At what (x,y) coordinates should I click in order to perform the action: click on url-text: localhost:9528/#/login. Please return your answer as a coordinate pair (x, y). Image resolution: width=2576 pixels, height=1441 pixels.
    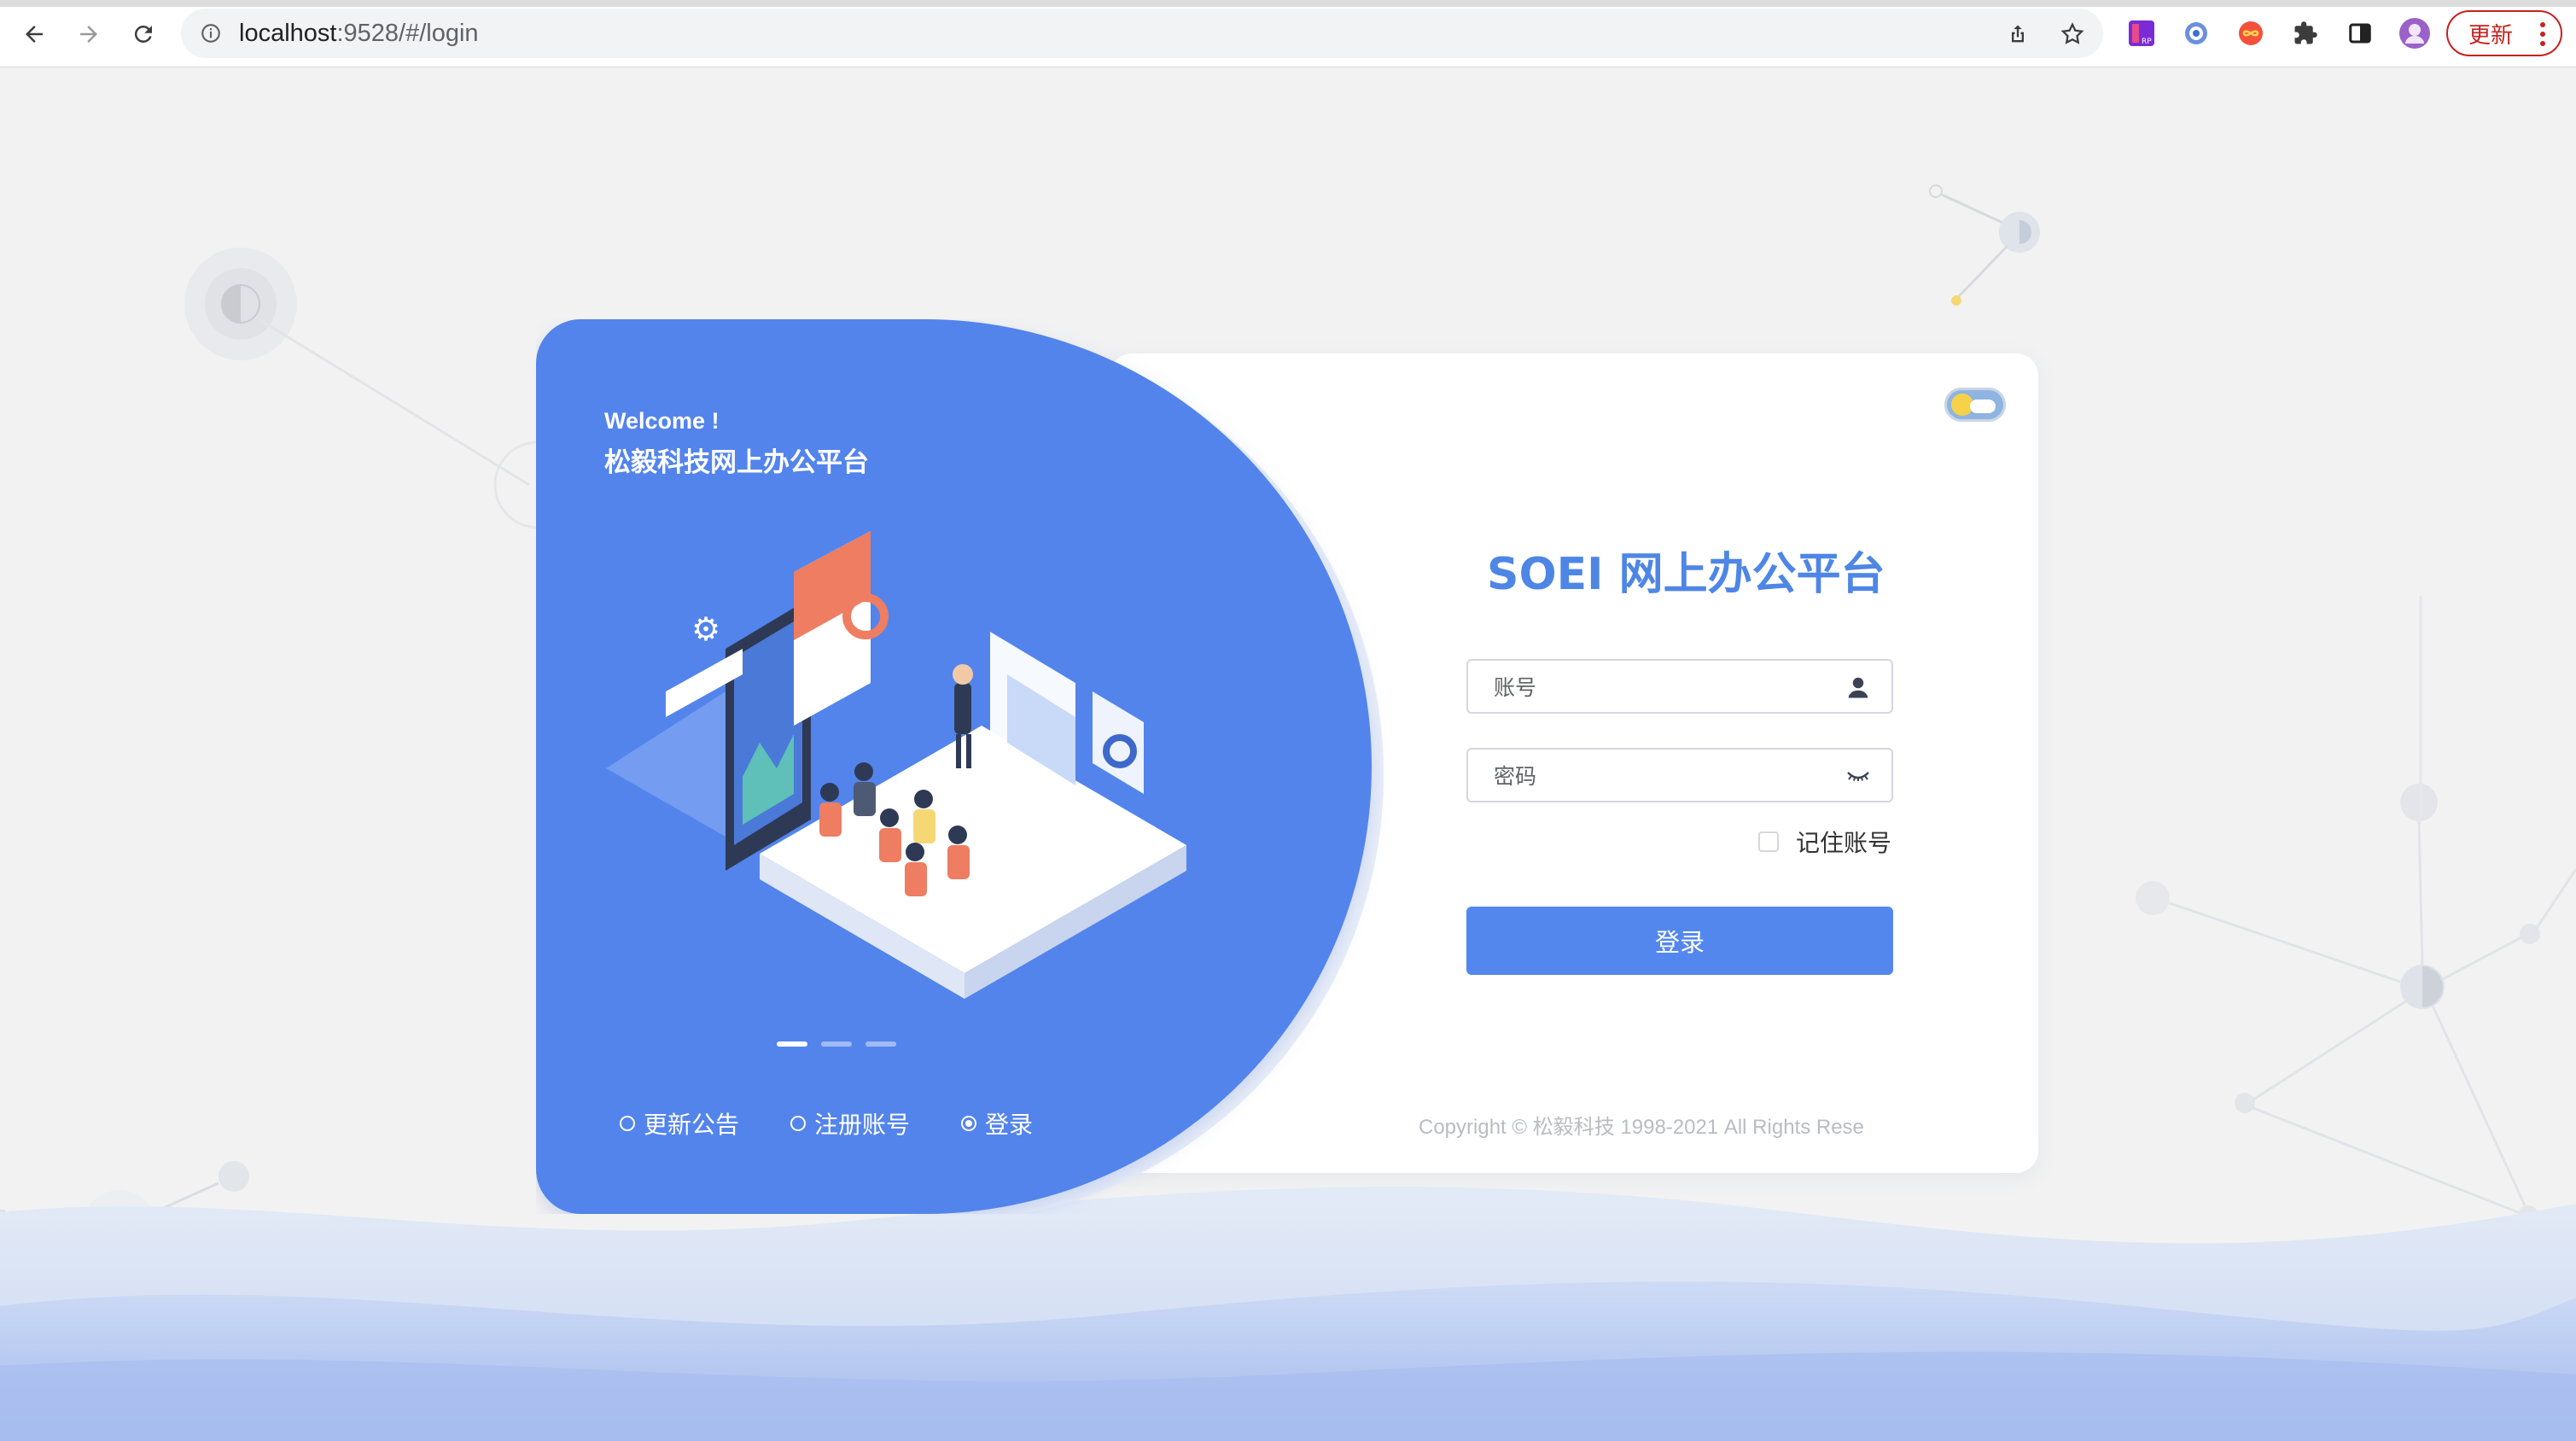
    Looking at the image, I should click on (359, 33).